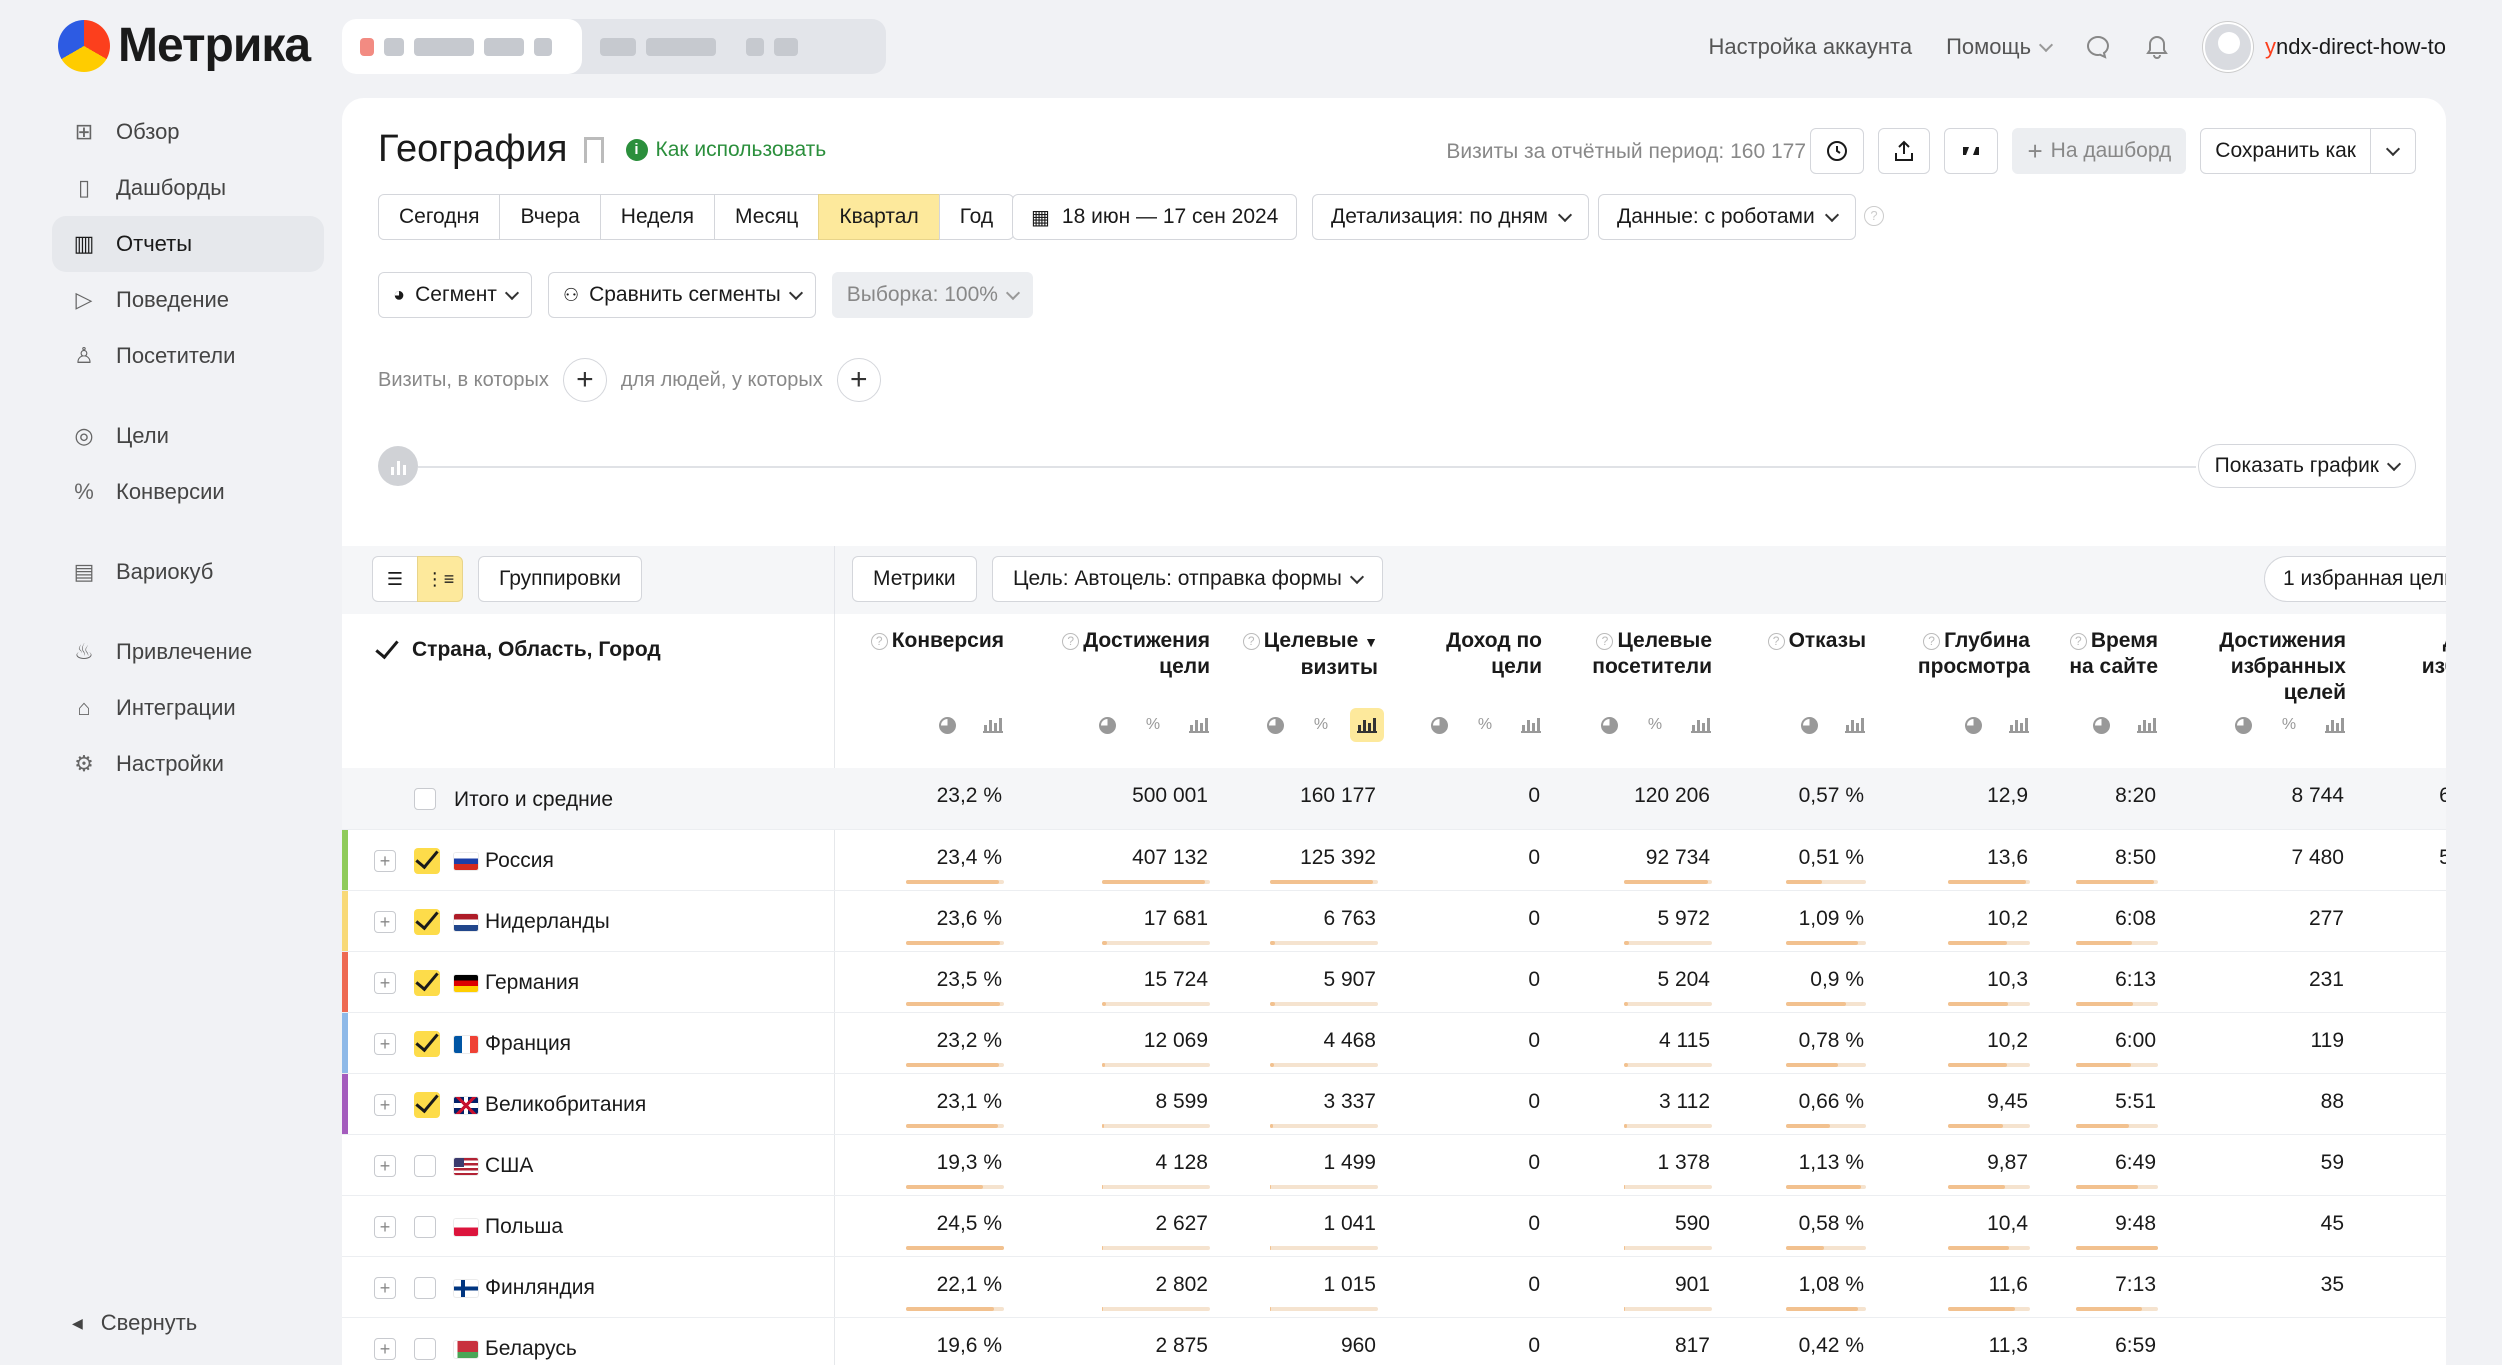  What do you see at coordinates (593, 149) in the screenshot?
I see `bookmark-icon` at bounding box center [593, 149].